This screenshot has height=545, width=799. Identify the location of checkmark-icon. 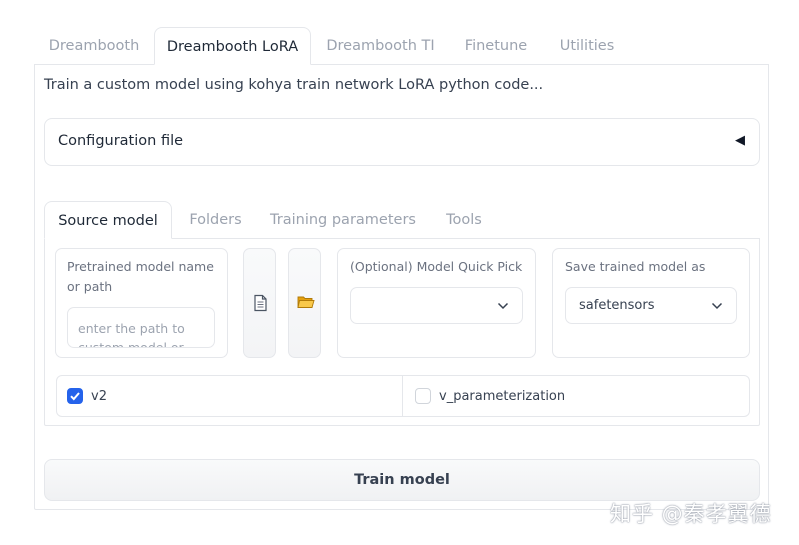
(75, 396).